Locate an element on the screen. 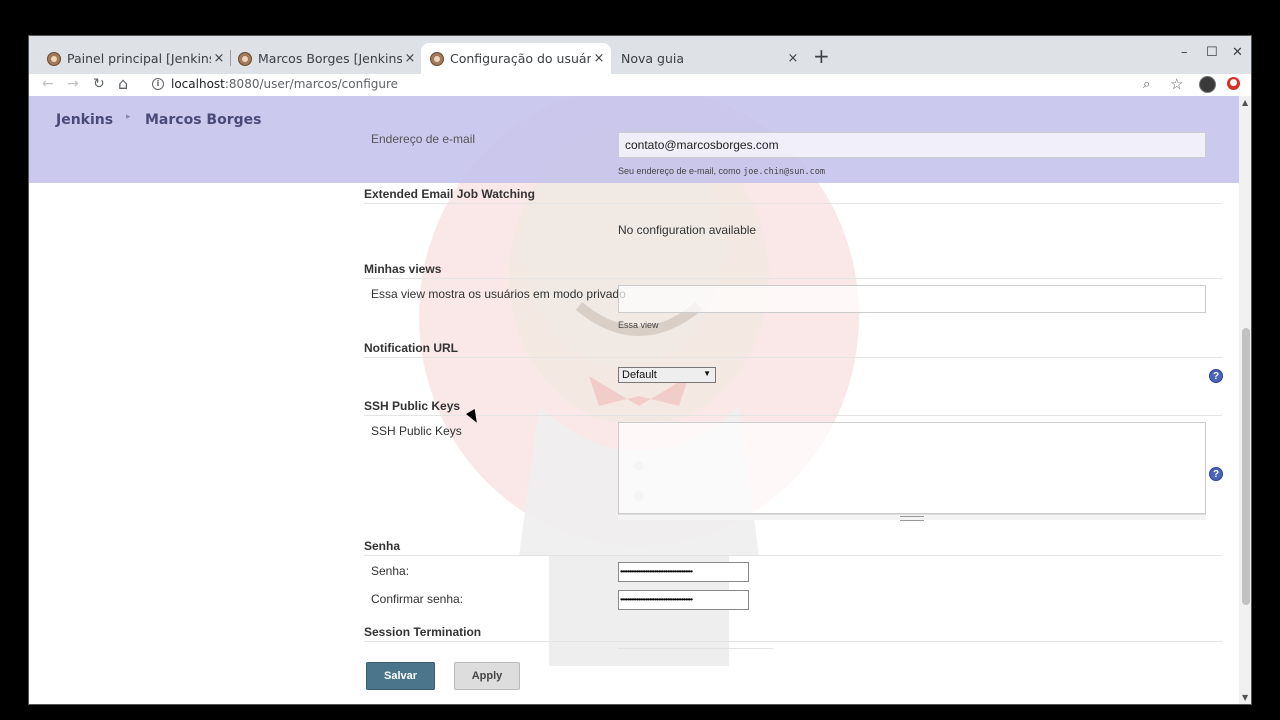  views-hint: Essa view is located at coordinates (638, 325).